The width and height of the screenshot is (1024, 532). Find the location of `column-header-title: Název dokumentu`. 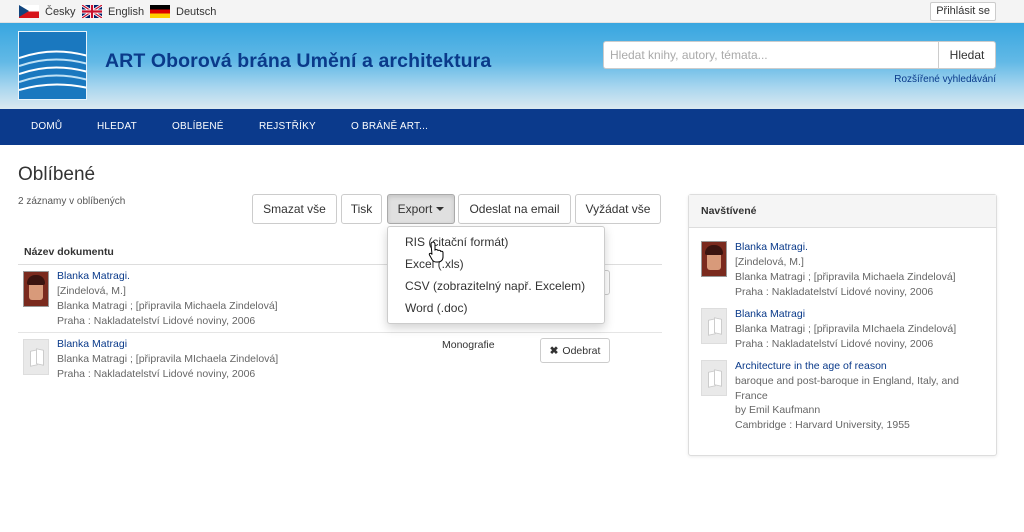

column-header-title: Název dokumentu is located at coordinates (69, 252).